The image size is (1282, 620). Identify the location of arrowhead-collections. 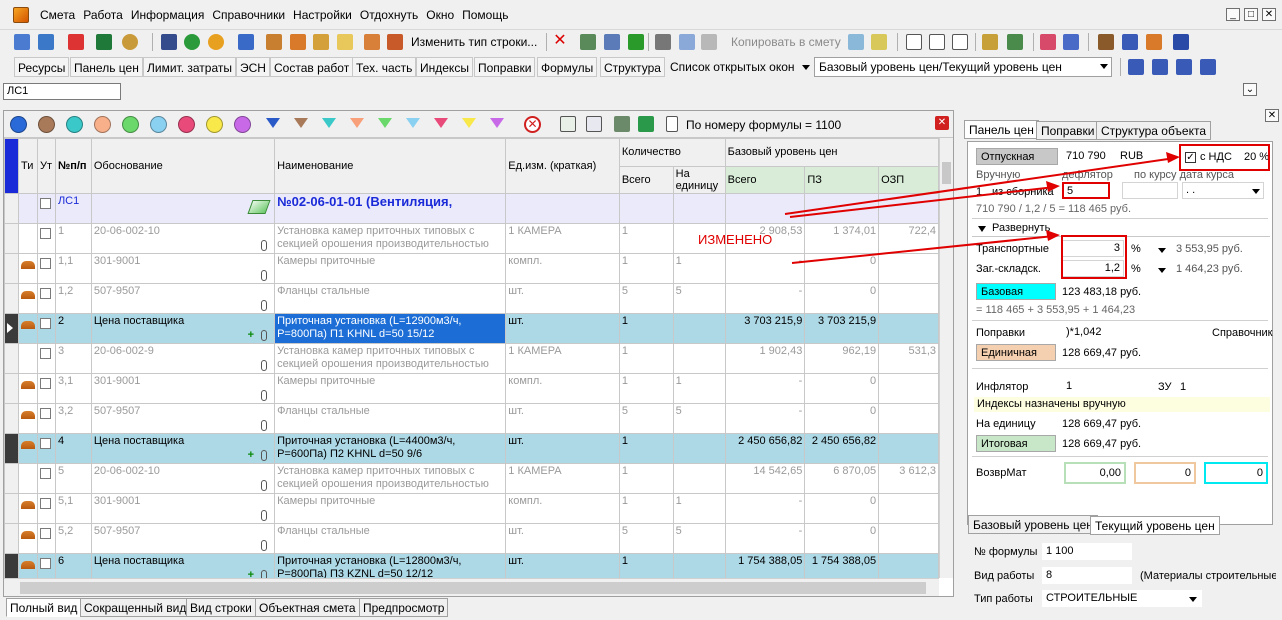
(1053, 186).